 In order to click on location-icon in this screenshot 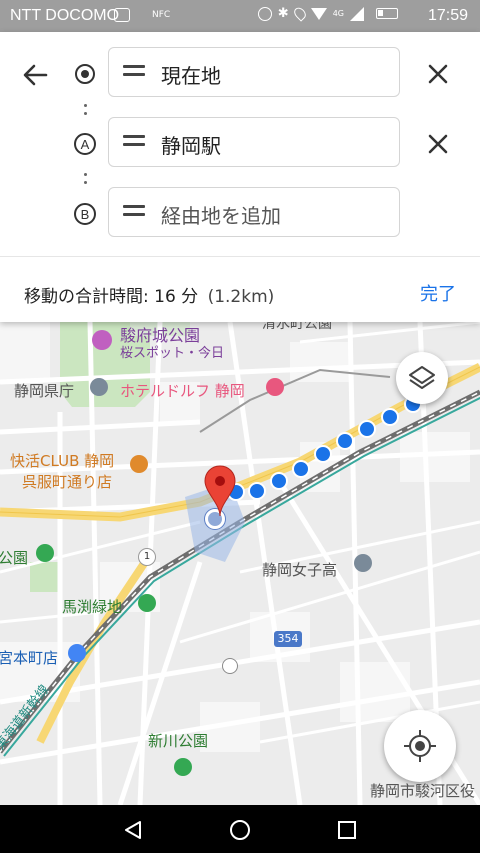, I will do `click(299, 13)`.